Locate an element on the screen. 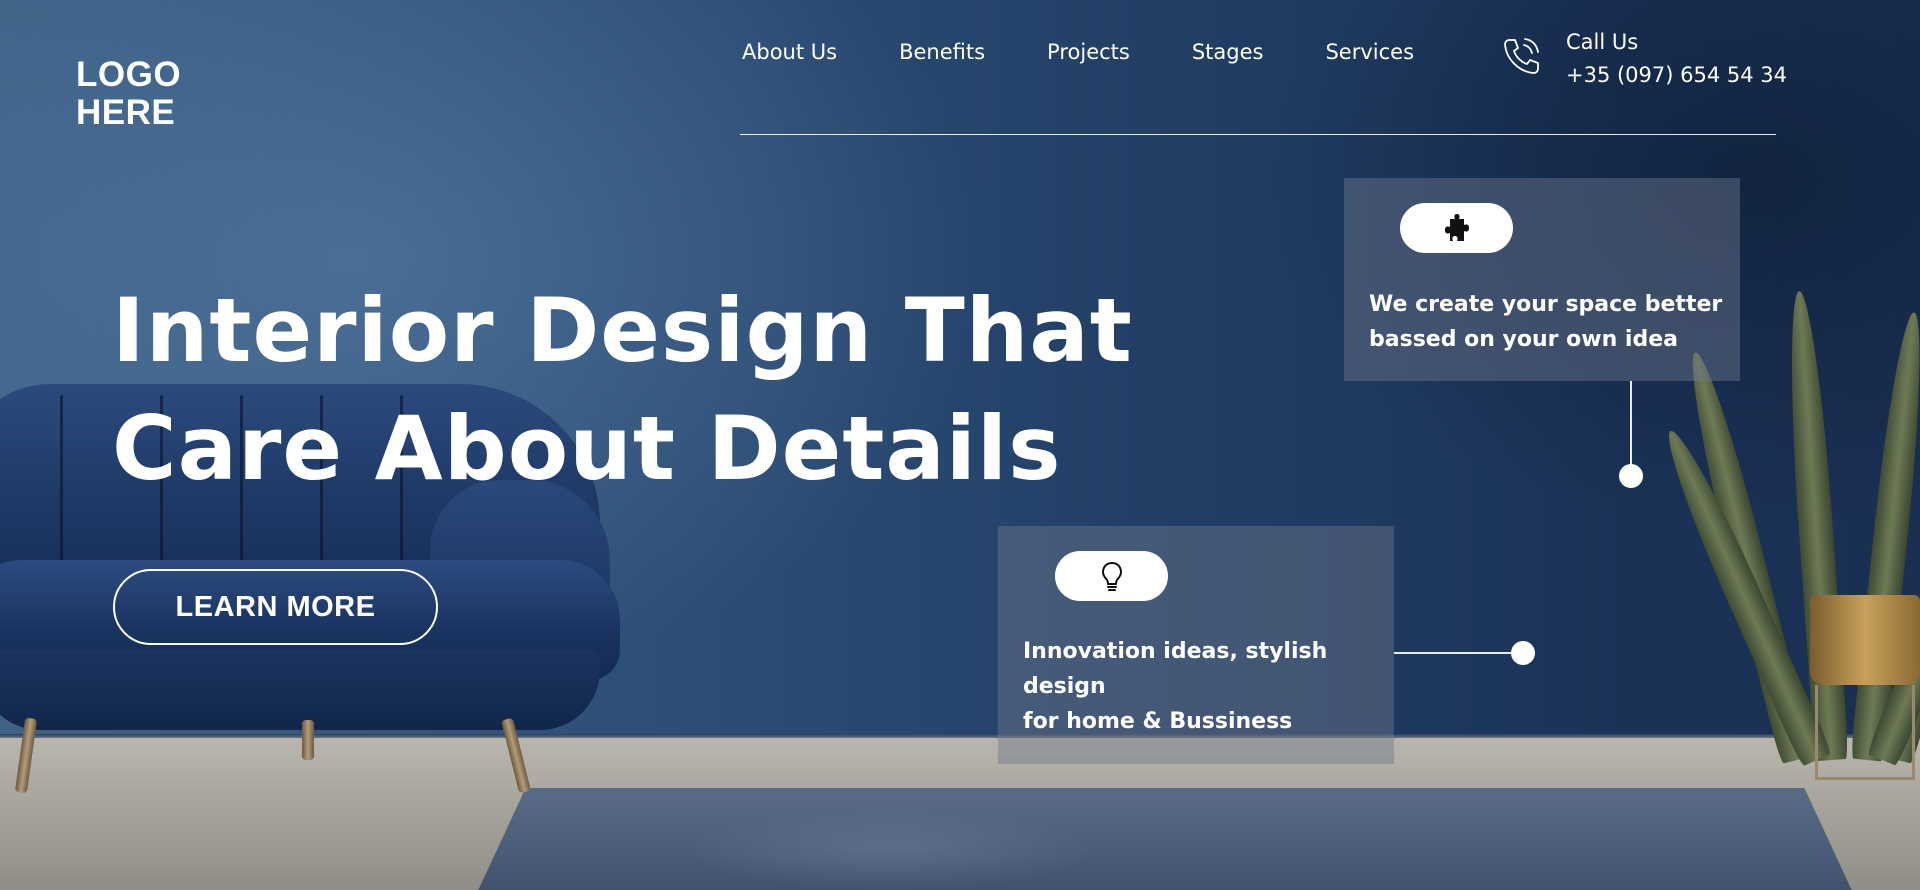  rug is located at coordinates (1165, 839).